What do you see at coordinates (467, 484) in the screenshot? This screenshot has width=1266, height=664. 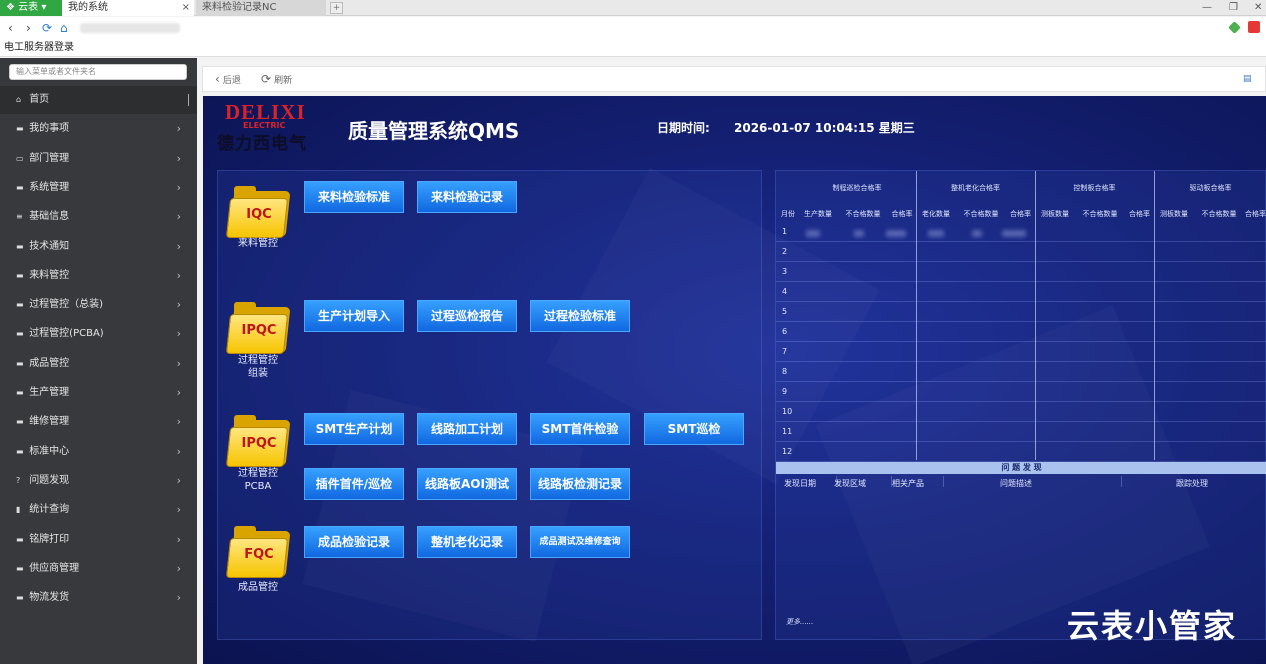 I see `module-button: 线路板AOI测试` at bounding box center [467, 484].